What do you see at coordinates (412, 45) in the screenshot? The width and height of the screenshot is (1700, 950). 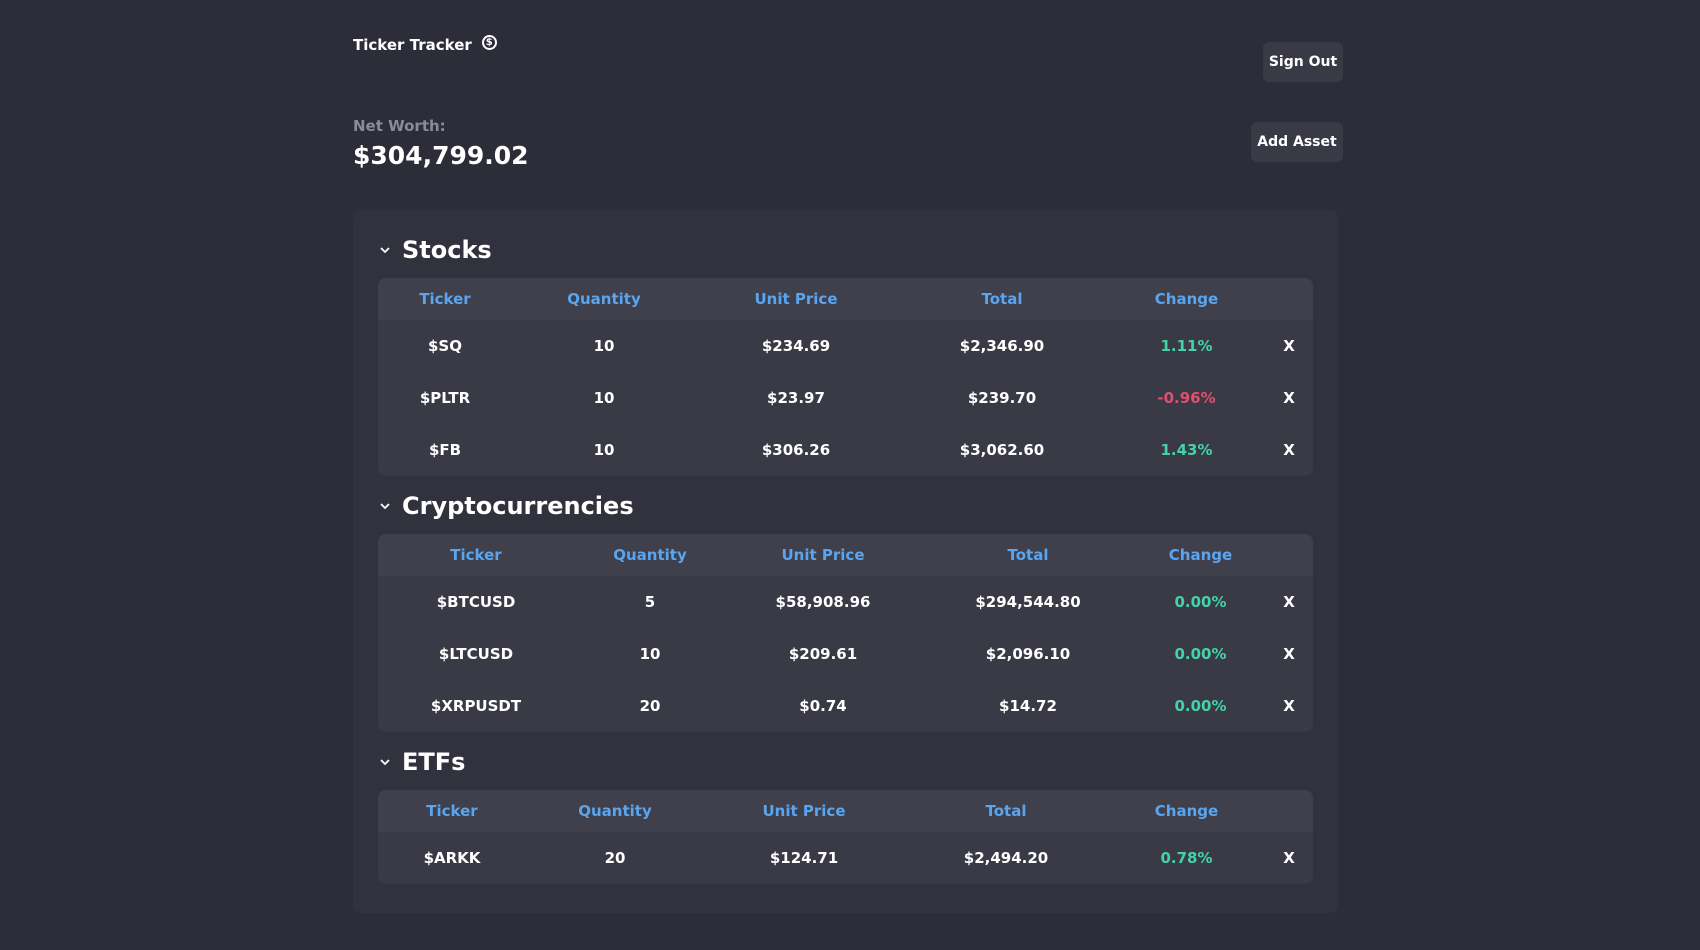 I see `app-title: Ticker Tracker` at bounding box center [412, 45].